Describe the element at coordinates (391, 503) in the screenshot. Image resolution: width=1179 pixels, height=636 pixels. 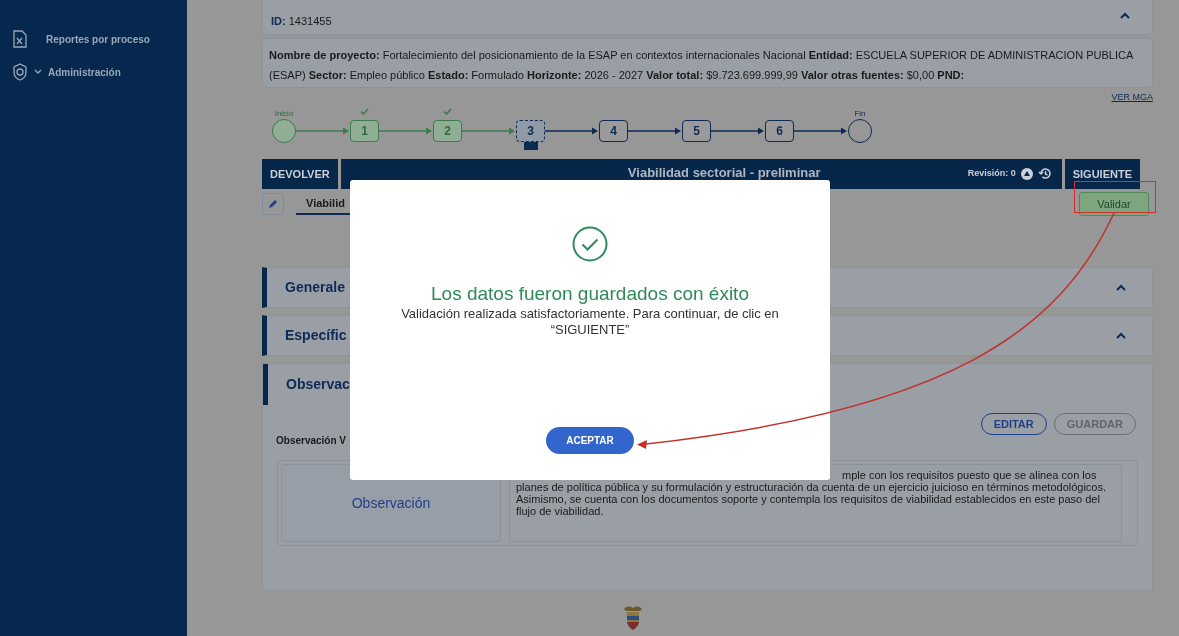
I see `observation-heading: Observación` at that location.